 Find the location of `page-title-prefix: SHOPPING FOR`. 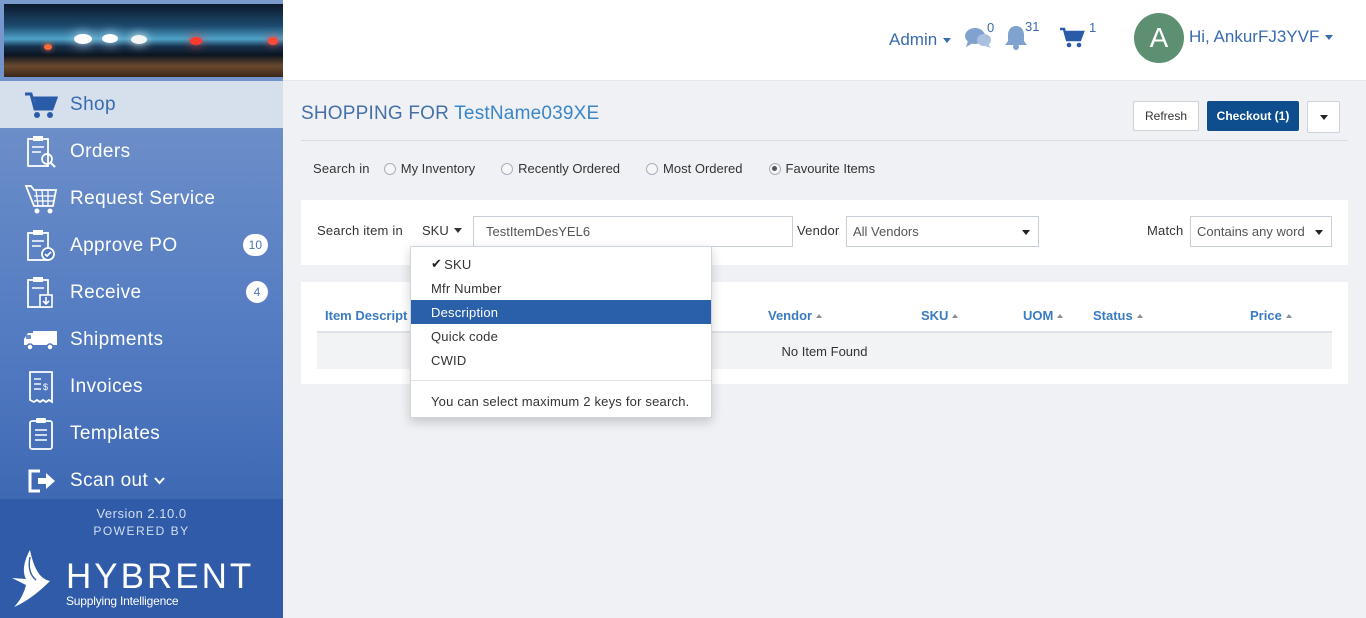

page-title-prefix: SHOPPING FOR is located at coordinates (375, 113).